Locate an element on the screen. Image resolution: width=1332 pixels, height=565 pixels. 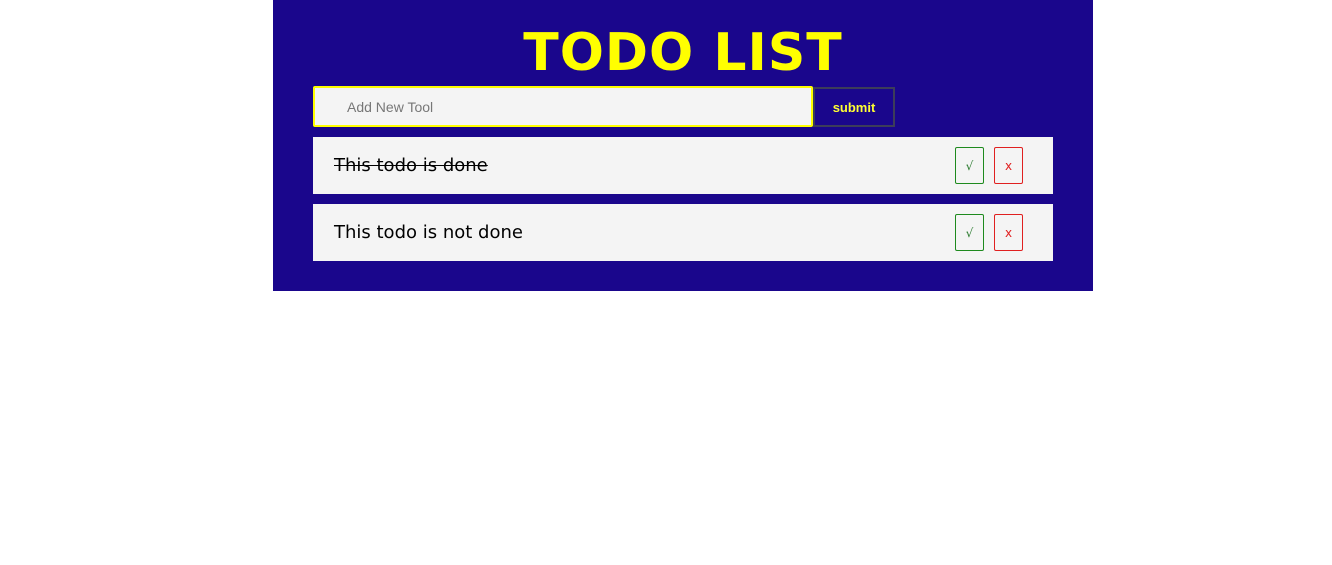
add-todo-form: submit is located at coordinates (605, 106).